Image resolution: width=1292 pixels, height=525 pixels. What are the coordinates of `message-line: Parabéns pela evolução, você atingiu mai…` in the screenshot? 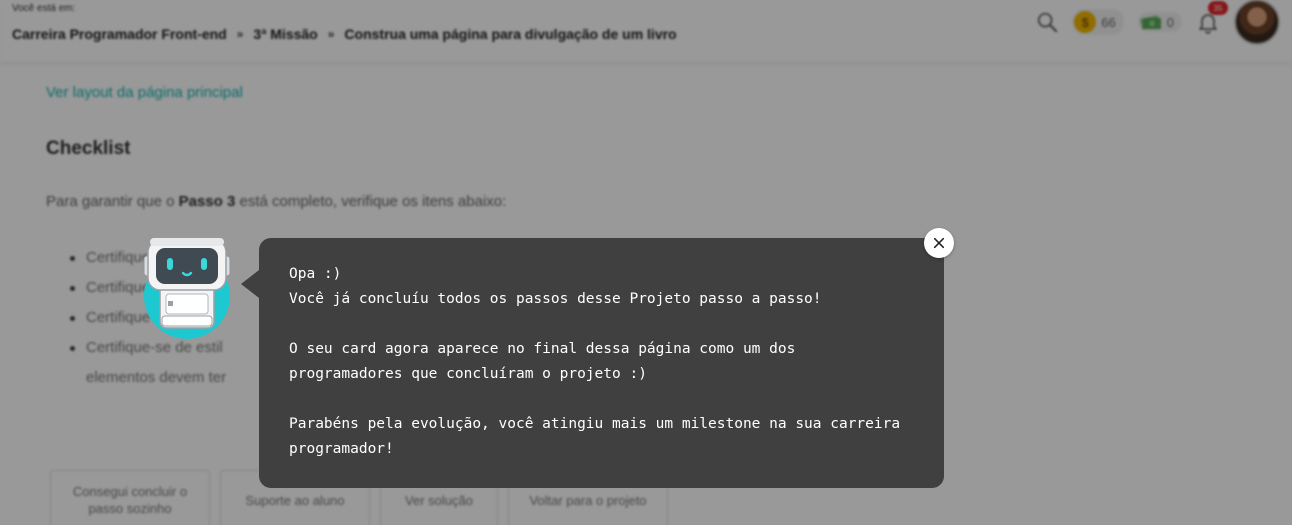 It's located at (595, 424).